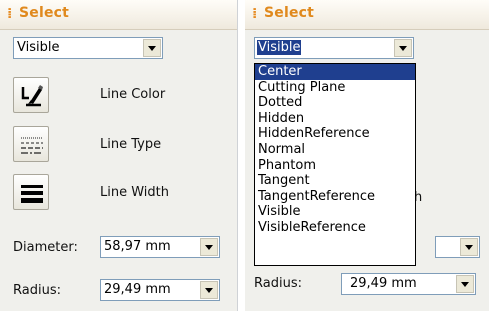  I want to click on line-width-icon, so click(32, 194).